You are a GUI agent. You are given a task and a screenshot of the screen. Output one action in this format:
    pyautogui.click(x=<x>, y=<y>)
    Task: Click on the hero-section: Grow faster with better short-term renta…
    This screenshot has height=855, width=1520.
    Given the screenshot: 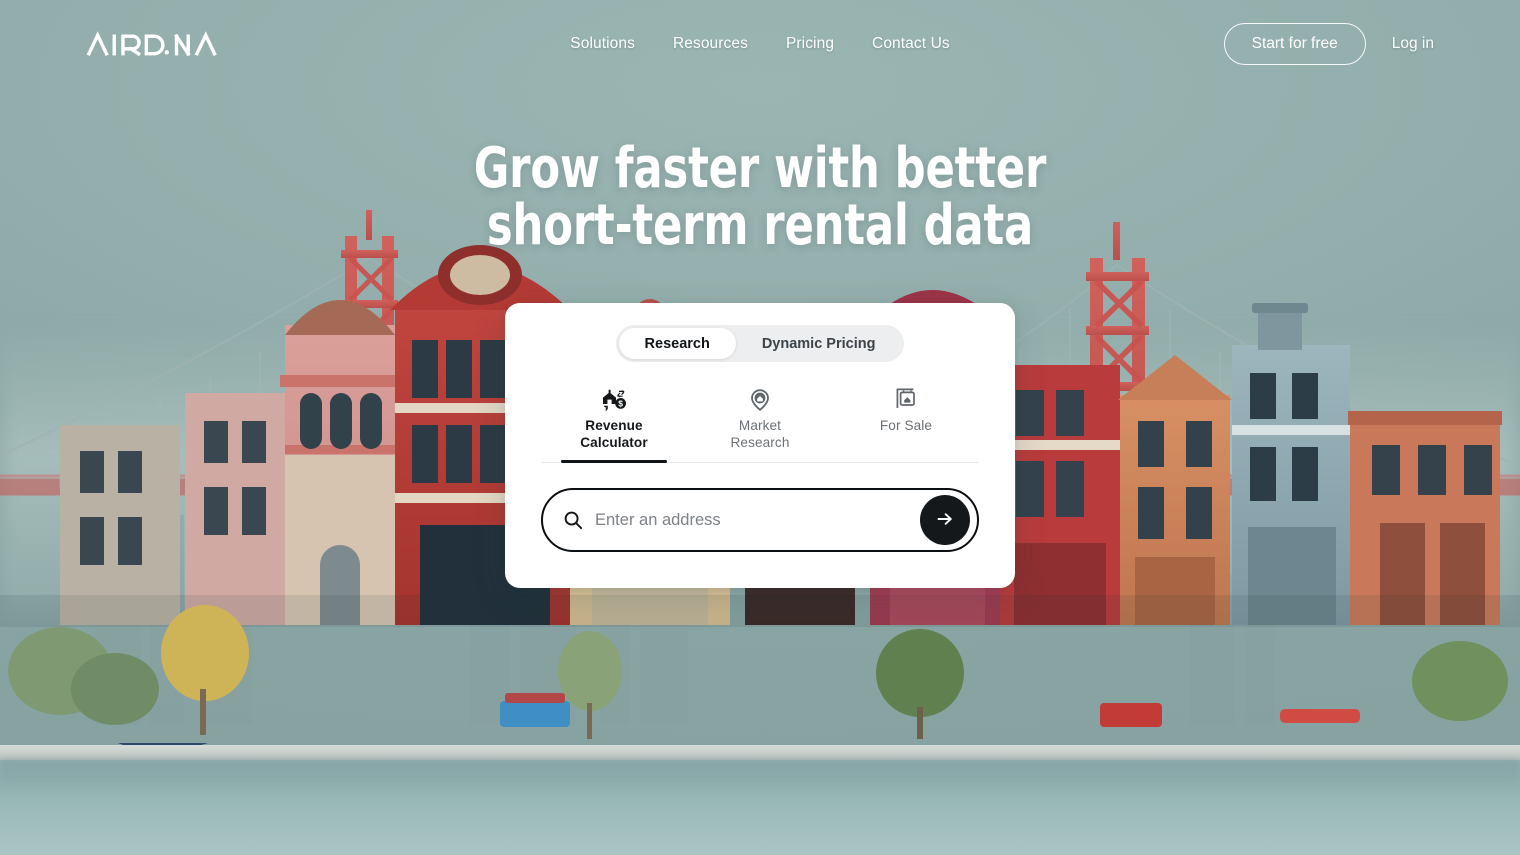 What is the action you would take?
    pyautogui.click(x=760, y=197)
    